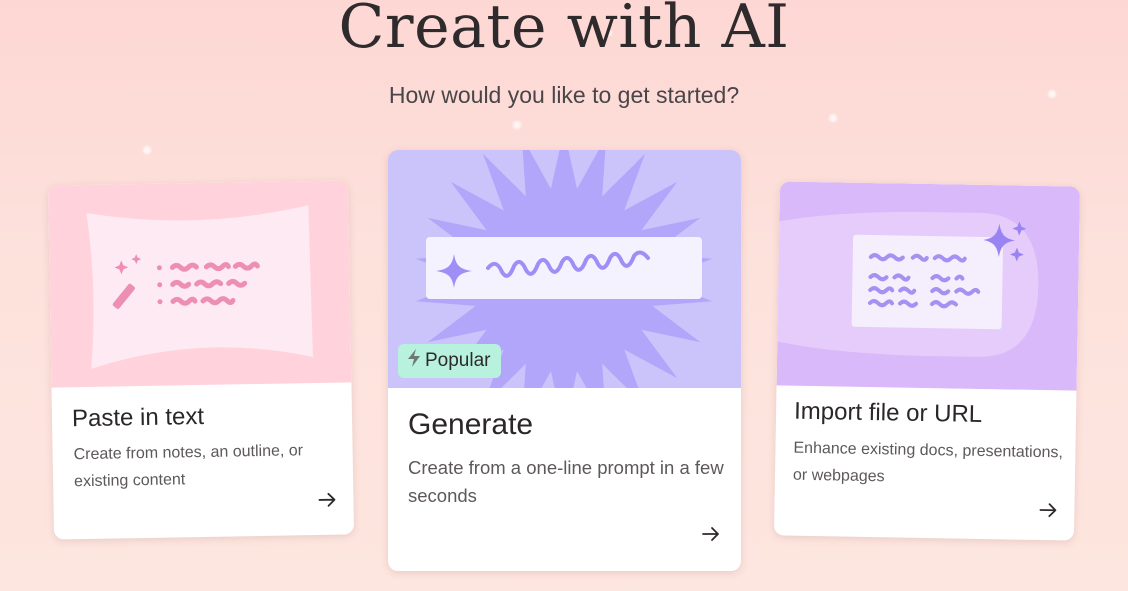 Image resolution: width=1128 pixels, height=591 pixels. What do you see at coordinates (199, 284) in the screenshot?
I see `paste-illustration` at bounding box center [199, 284].